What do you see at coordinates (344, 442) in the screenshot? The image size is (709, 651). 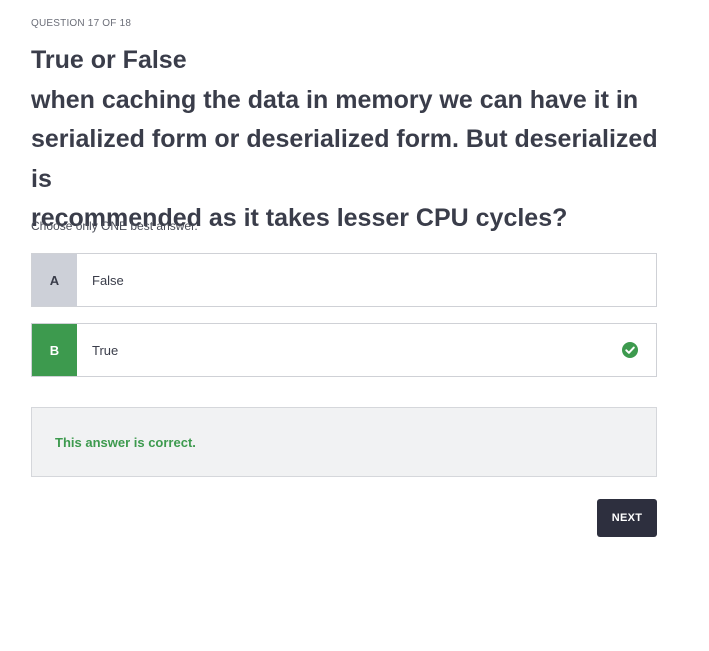 I see `feedback-panel: This answer is correct.` at bounding box center [344, 442].